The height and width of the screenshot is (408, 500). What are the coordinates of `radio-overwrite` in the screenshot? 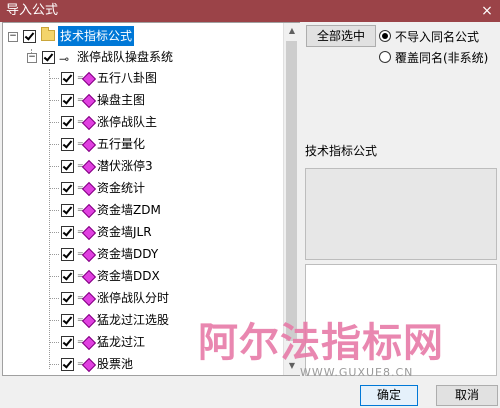 It's located at (385, 57).